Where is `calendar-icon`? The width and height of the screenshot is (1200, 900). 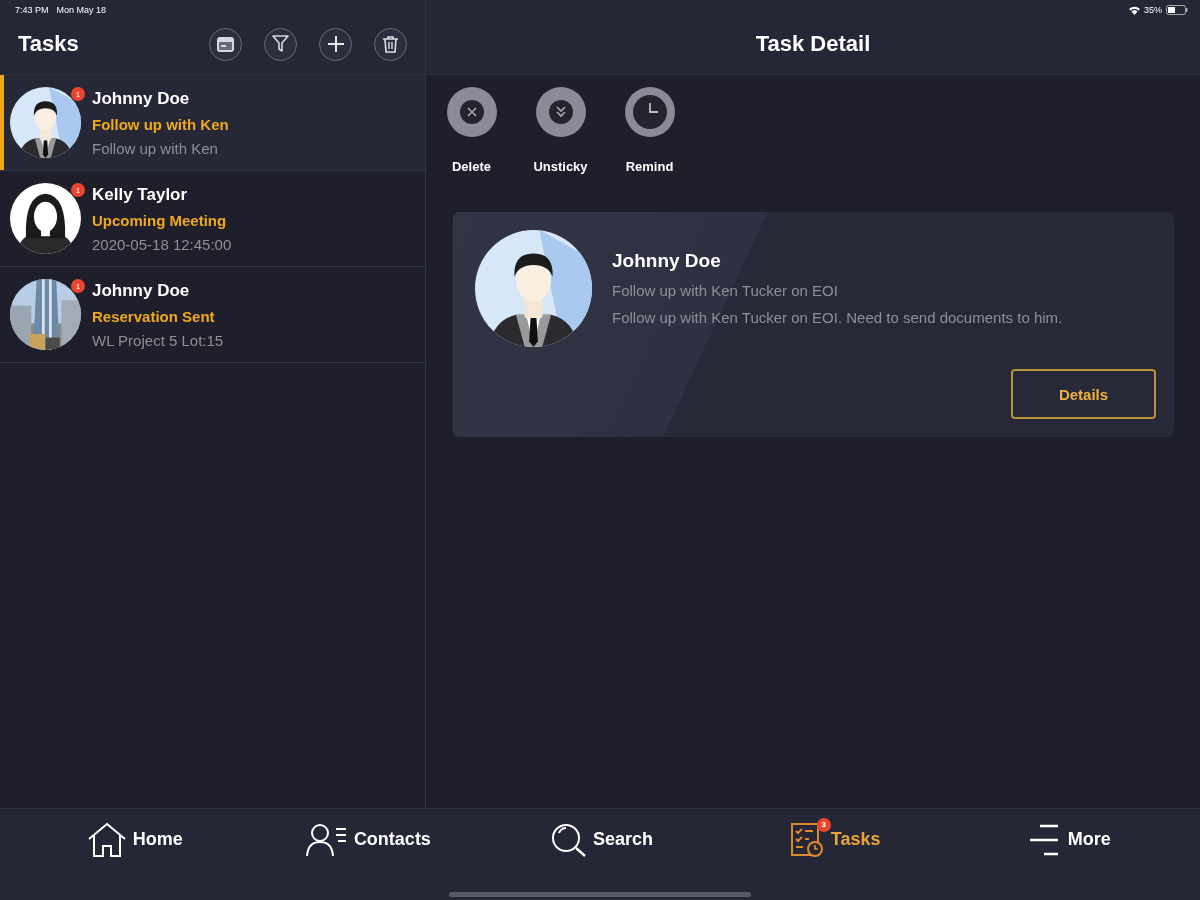 calendar-icon is located at coordinates (225, 44).